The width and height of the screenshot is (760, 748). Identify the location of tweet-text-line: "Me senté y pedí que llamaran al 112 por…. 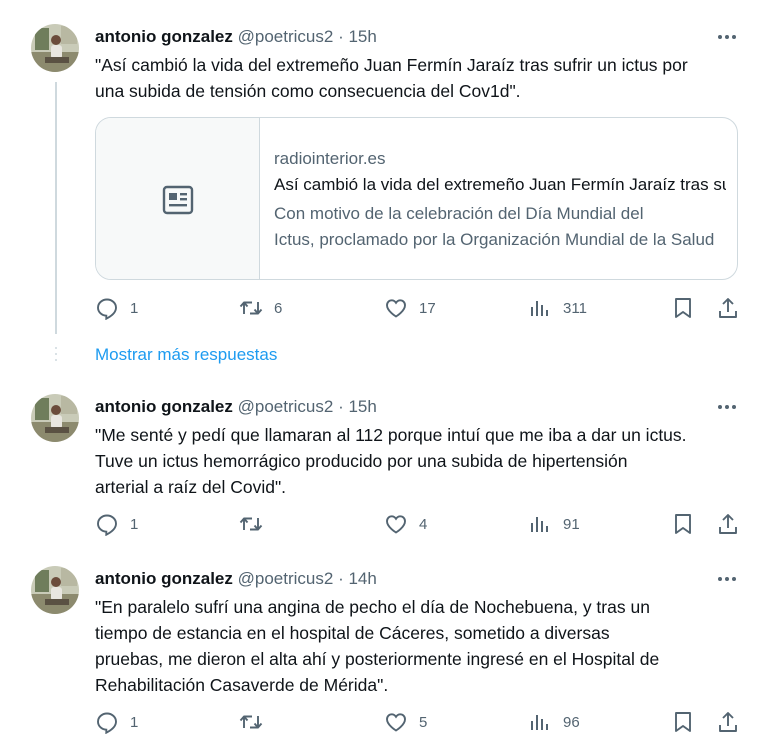
(391, 435).